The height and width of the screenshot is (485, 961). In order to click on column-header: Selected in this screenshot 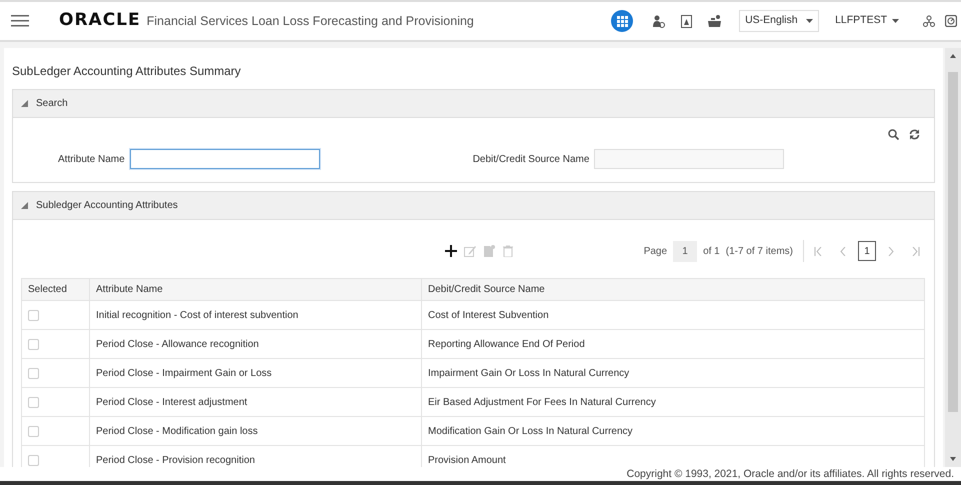, I will do `click(56, 289)`.